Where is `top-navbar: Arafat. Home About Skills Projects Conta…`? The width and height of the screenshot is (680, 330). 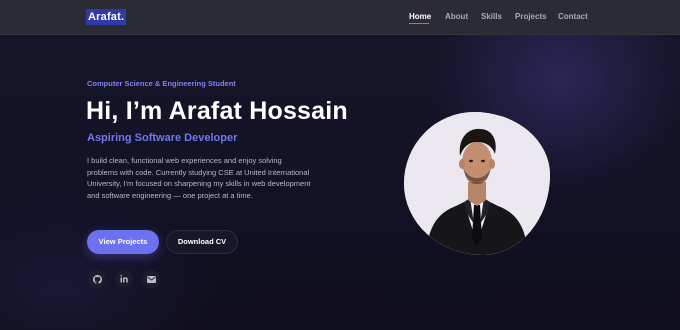 top-navbar: Arafat. Home About Skills Projects Conta… is located at coordinates (340, 17).